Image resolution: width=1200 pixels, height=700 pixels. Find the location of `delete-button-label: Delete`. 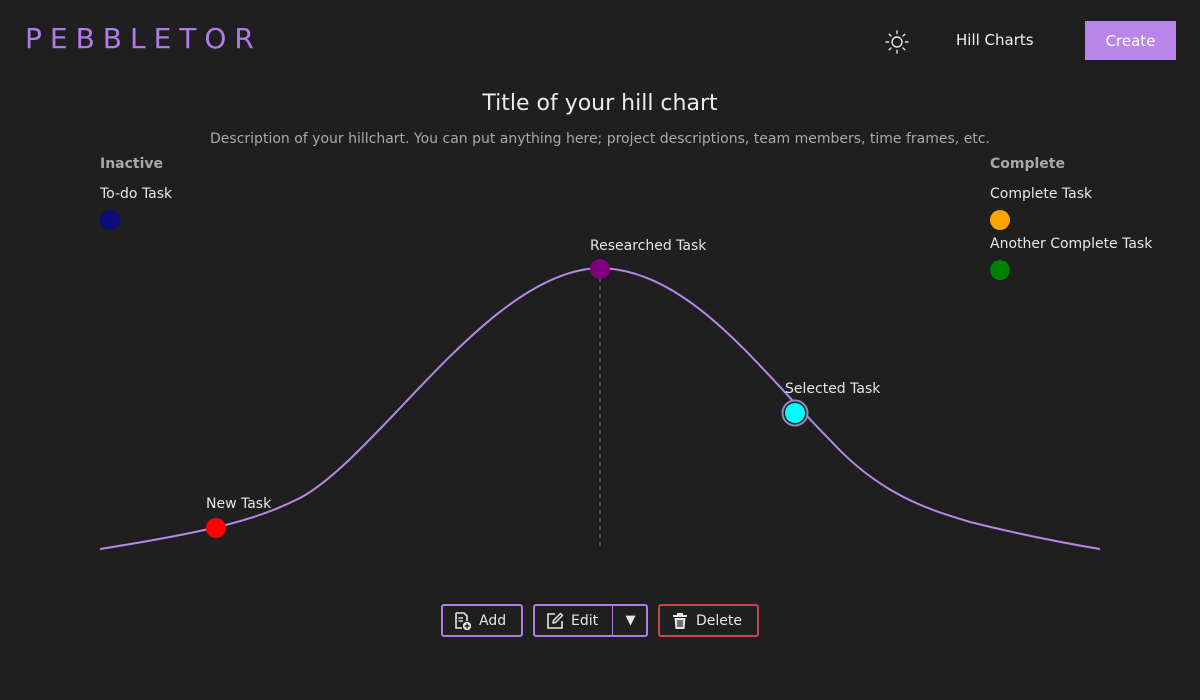

delete-button-label: Delete is located at coordinates (719, 620).